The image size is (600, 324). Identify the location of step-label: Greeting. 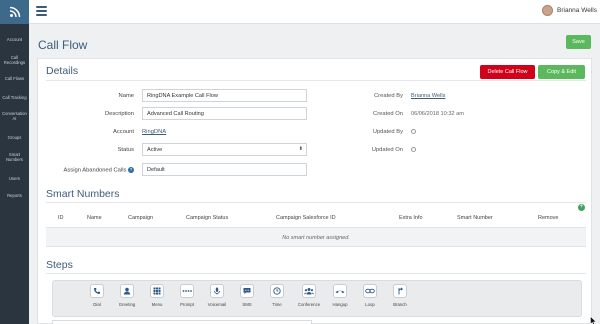
(127, 304).